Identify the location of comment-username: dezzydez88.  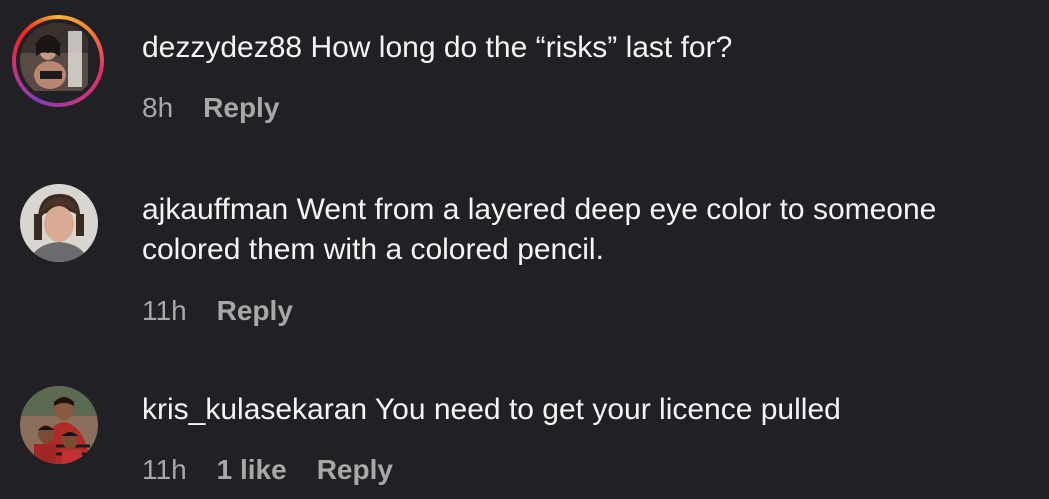
(222, 47).